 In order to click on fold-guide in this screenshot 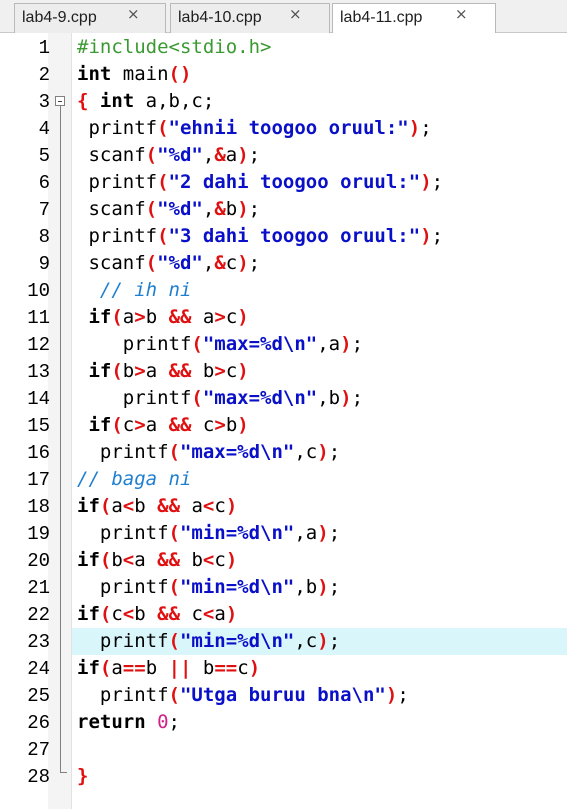, I will do `click(60, 439)`.